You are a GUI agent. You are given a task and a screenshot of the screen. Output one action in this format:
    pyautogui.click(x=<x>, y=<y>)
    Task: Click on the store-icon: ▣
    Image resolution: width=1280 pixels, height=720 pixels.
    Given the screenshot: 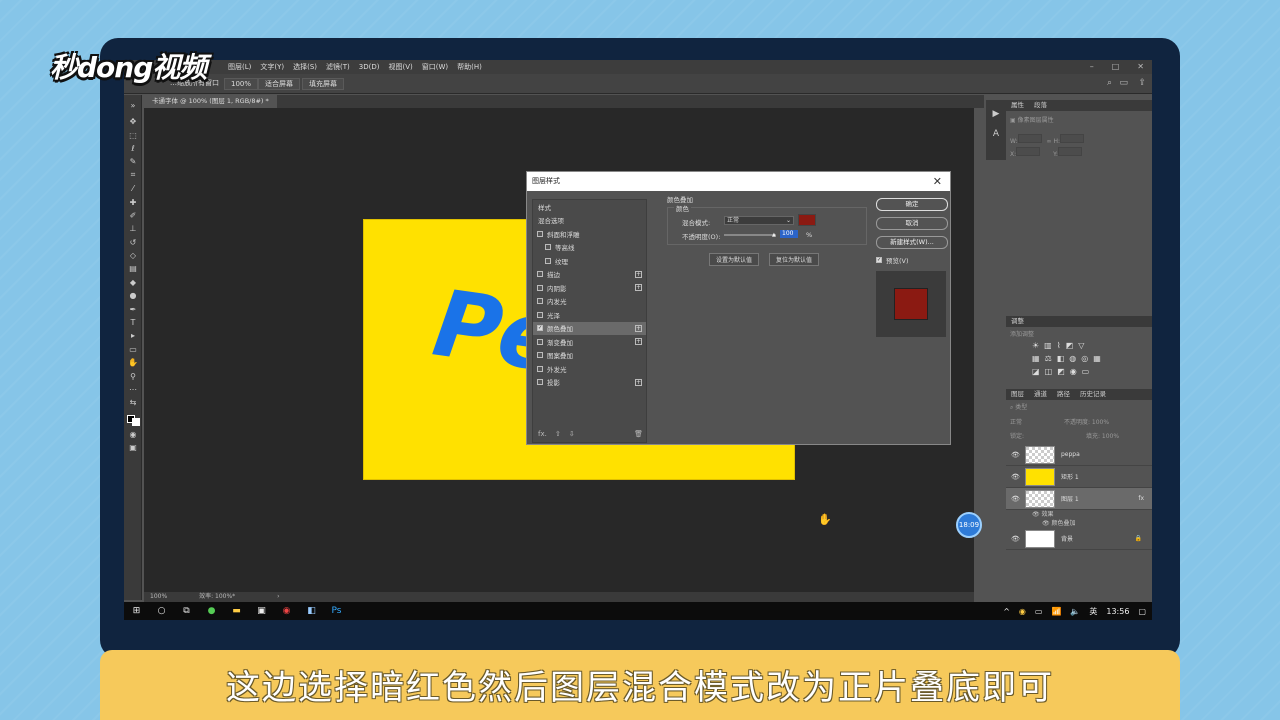 What is the action you would take?
    pyautogui.click(x=261, y=611)
    